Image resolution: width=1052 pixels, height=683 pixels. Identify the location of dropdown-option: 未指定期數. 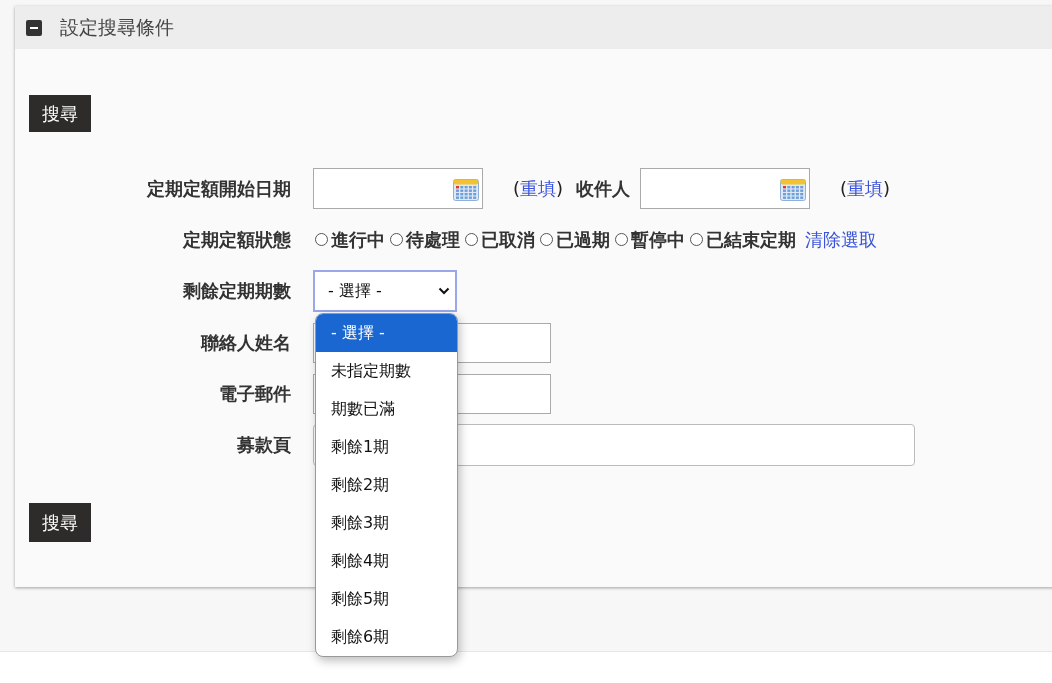
(386, 371).